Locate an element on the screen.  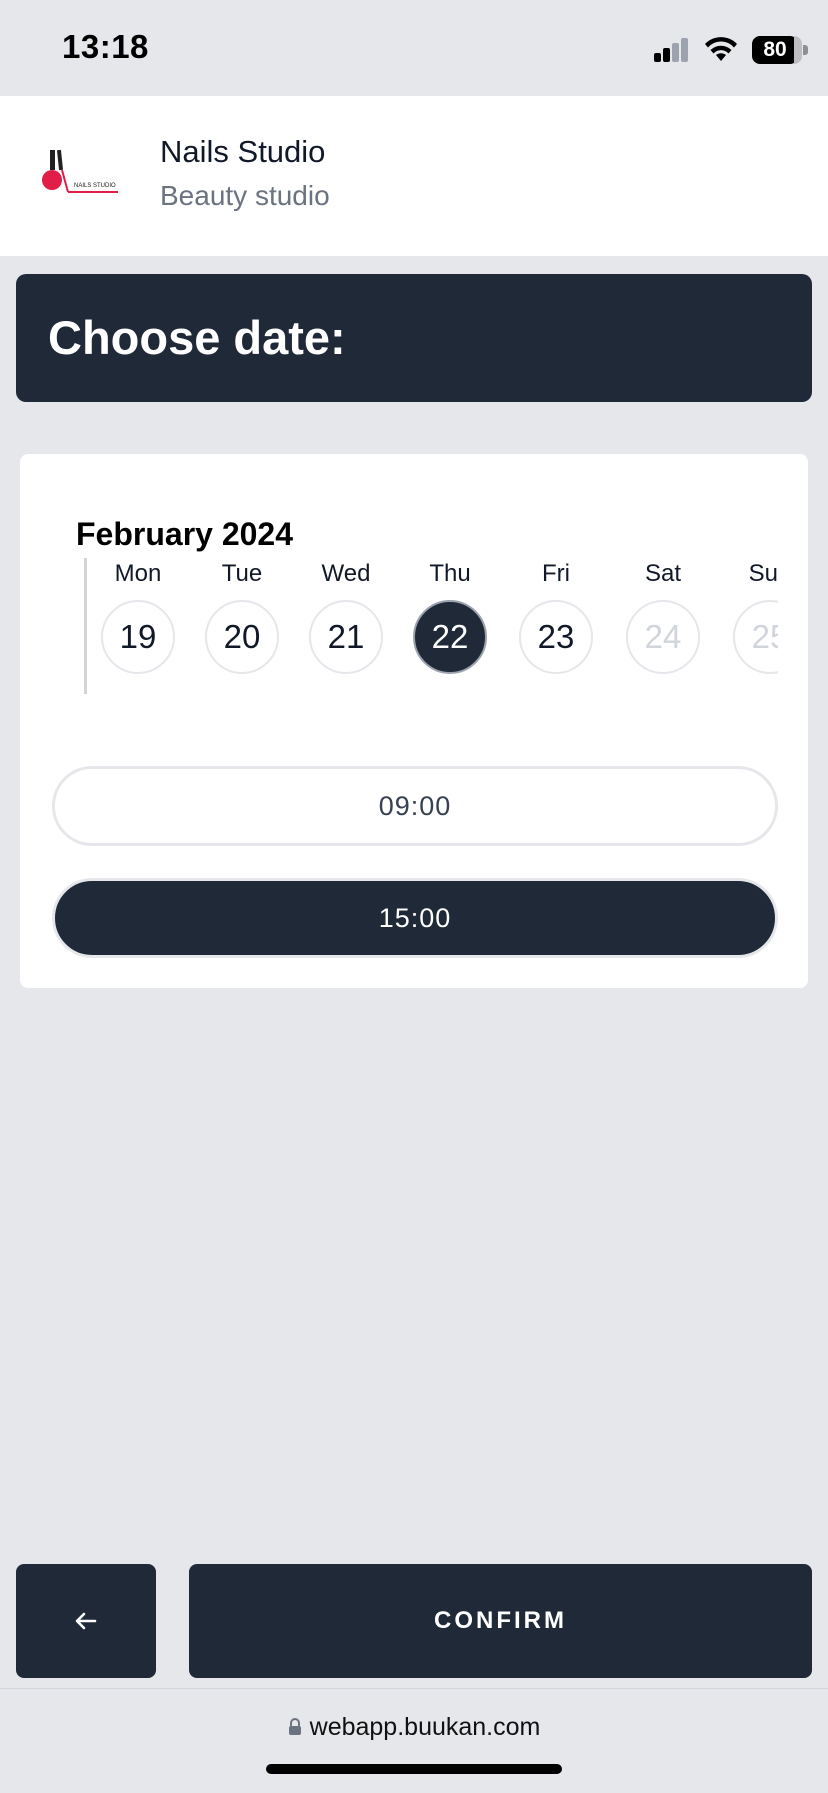
url-text: webapp.buukan.com is located at coordinates (425, 1727).